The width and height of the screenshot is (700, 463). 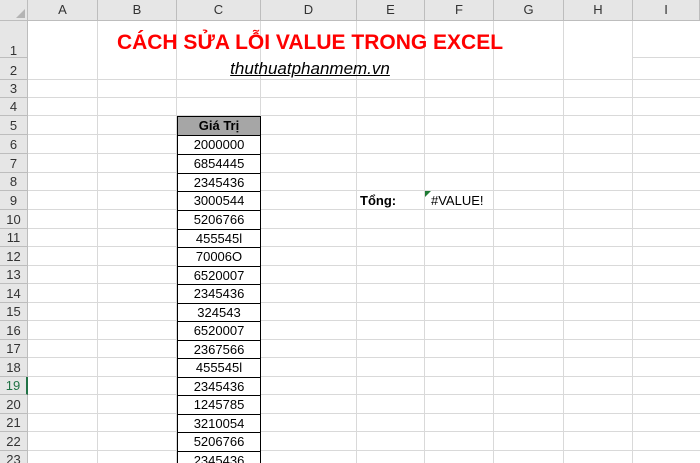 What do you see at coordinates (310, 69) in the screenshot?
I see `sheet-subtitle-link: thuthuatphanmem.vn` at bounding box center [310, 69].